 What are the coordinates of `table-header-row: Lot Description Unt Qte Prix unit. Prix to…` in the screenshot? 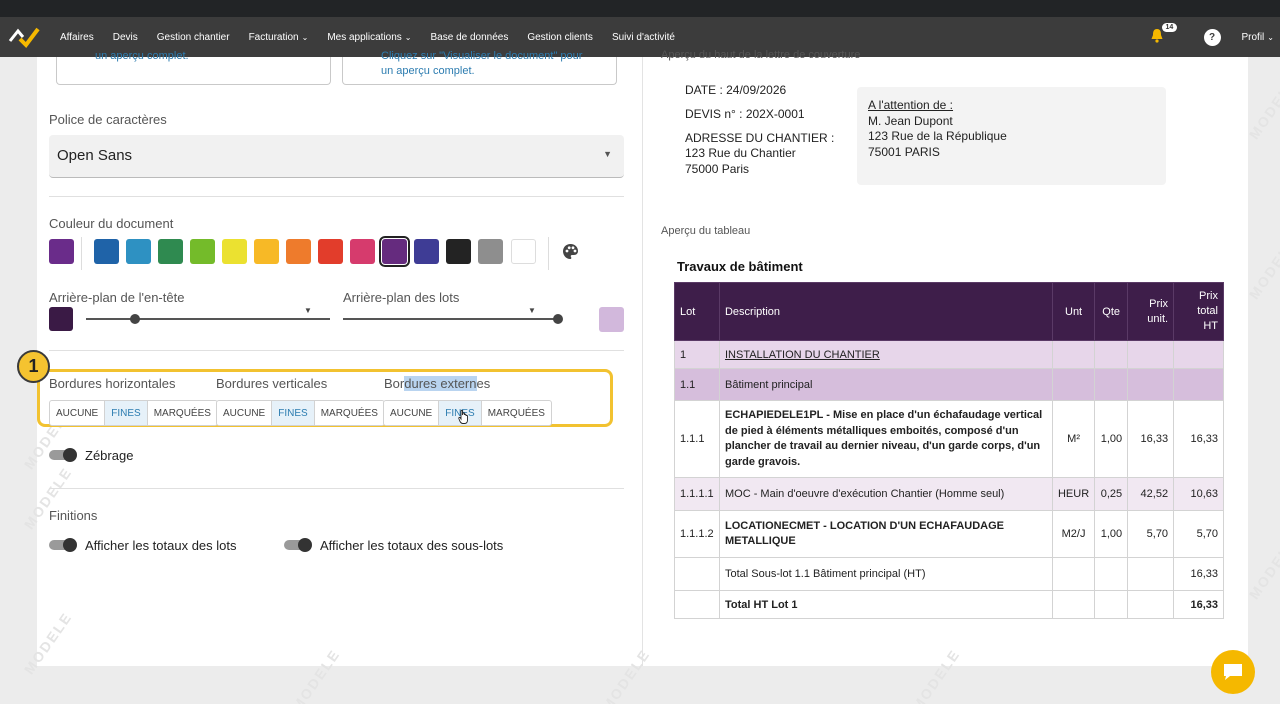 It's located at (949, 311).